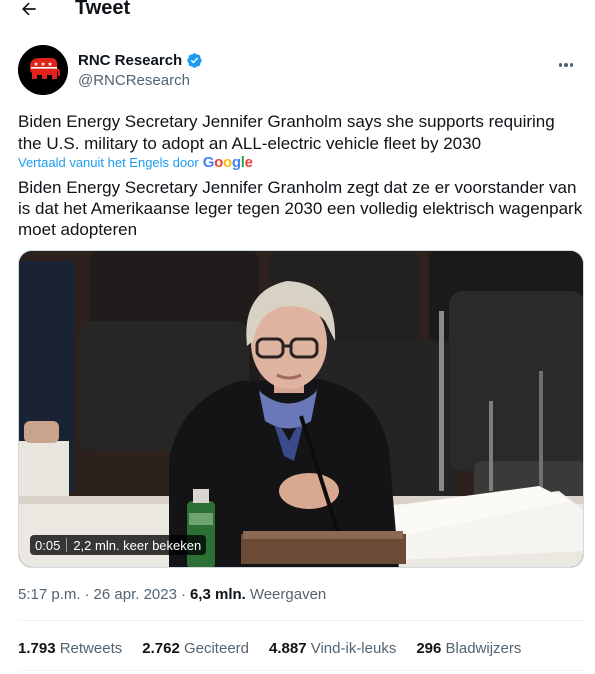 Image resolution: width=595 pixels, height=674 pixels. I want to click on google-logo: Google, so click(228, 162).